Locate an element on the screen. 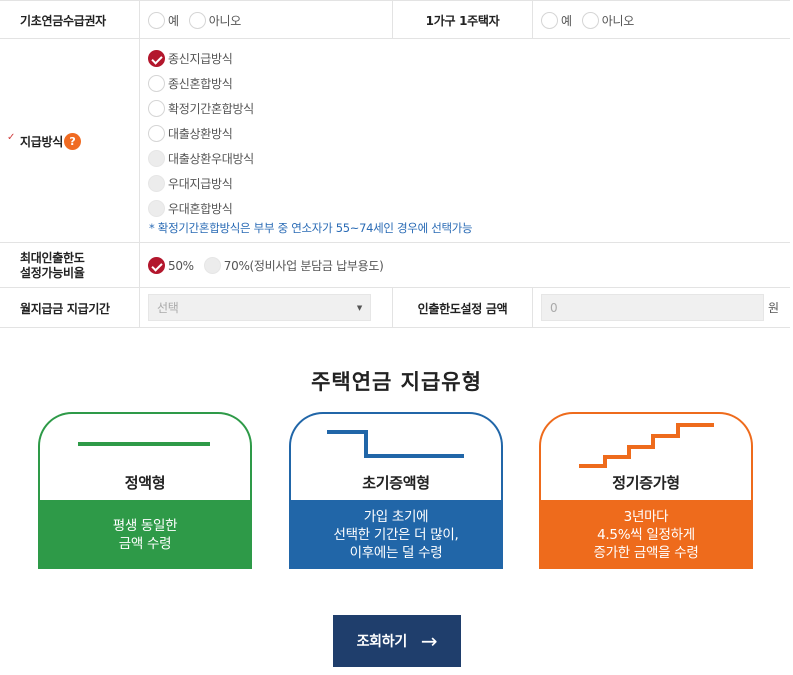 Image resolution: width=793 pixels, height=675 pixels. payment-types-title: 주택연금 지급유형 is located at coordinates (396, 382).